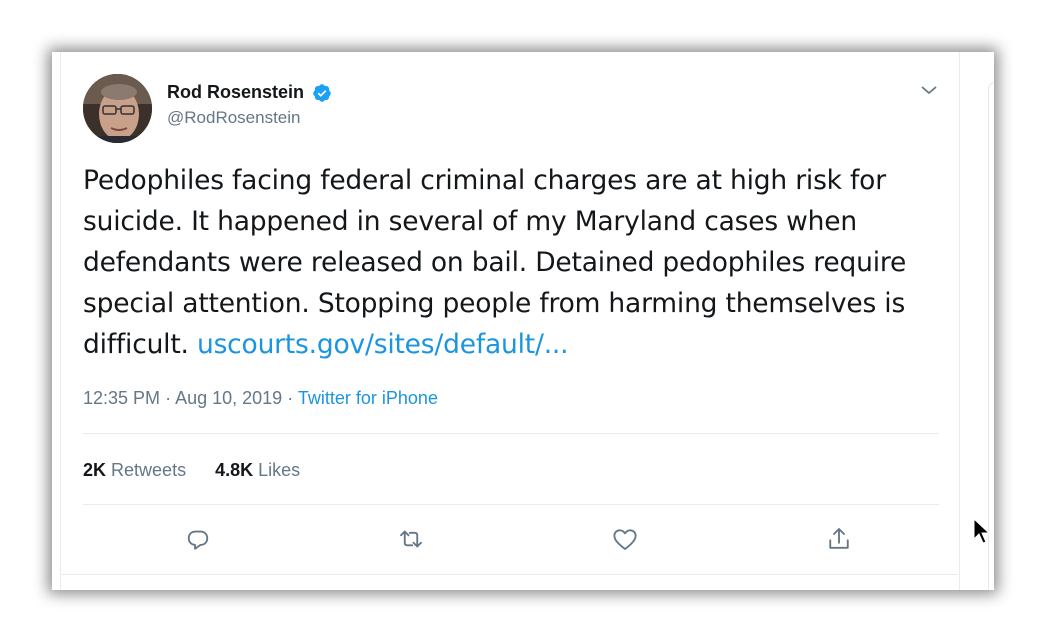 Image resolution: width=1046 pixels, height=641 pixels. What do you see at coordinates (121, 398) in the screenshot?
I see `tweet-time: 12:35 PM` at bounding box center [121, 398].